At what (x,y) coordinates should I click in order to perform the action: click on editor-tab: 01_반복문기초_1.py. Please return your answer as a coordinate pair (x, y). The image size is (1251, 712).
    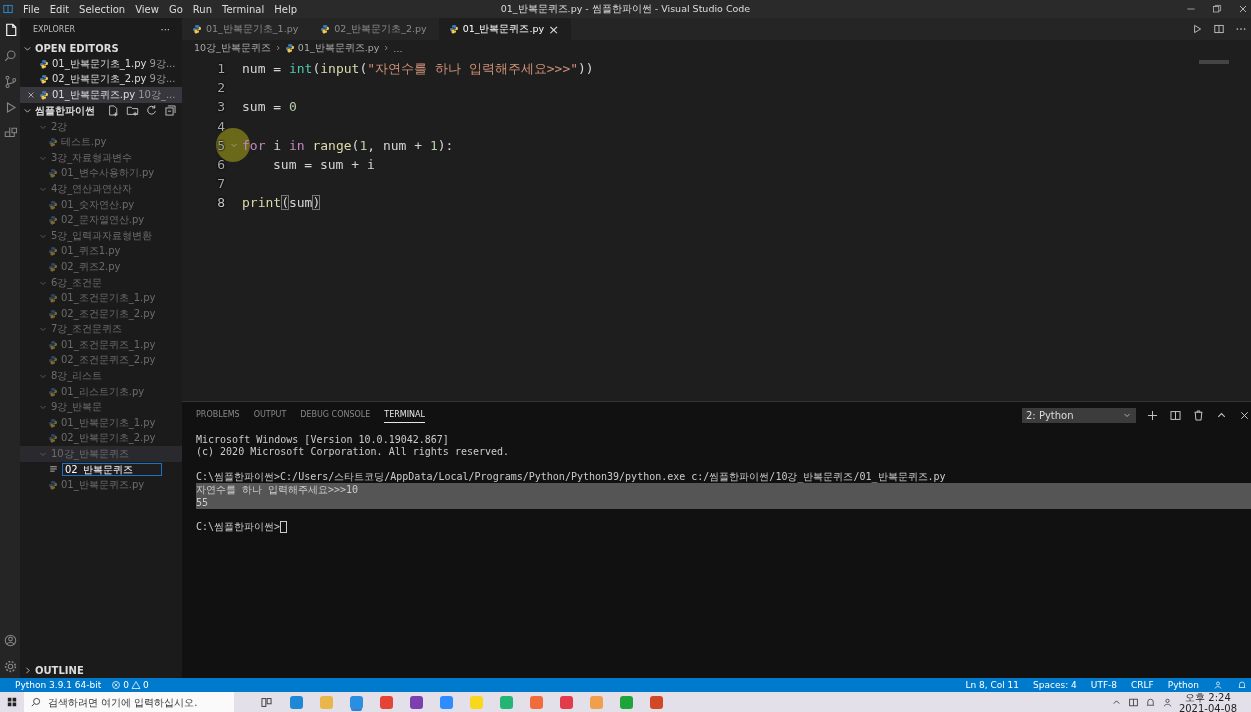
    Looking at the image, I should click on (246, 29).